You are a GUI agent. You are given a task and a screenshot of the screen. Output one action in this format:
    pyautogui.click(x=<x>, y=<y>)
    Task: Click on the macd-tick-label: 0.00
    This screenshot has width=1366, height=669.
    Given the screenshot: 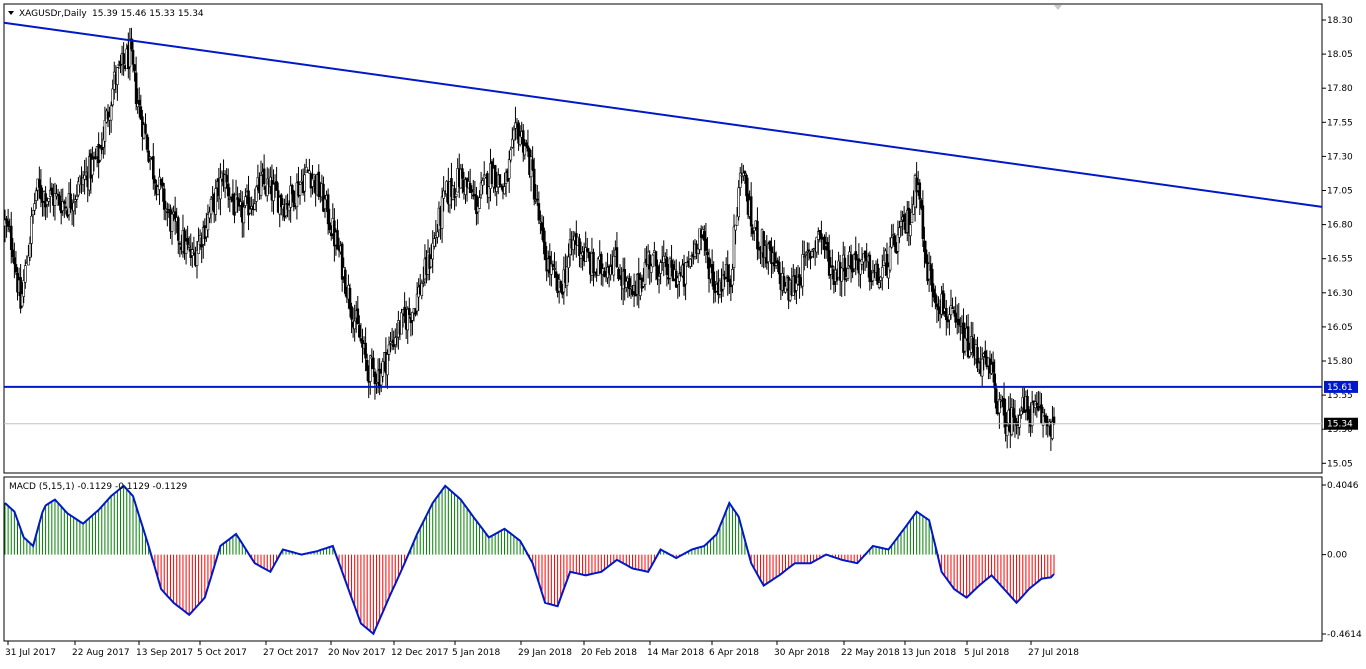 What is the action you would take?
    pyautogui.click(x=1337, y=556)
    